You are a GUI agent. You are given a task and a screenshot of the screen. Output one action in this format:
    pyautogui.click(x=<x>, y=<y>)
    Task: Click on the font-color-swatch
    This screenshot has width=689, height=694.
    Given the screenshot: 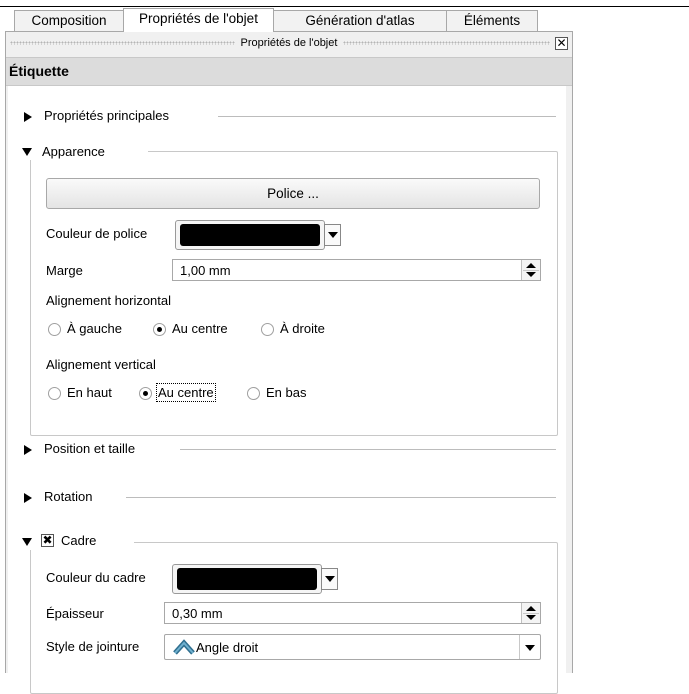 What is the action you would take?
    pyautogui.click(x=250, y=235)
    